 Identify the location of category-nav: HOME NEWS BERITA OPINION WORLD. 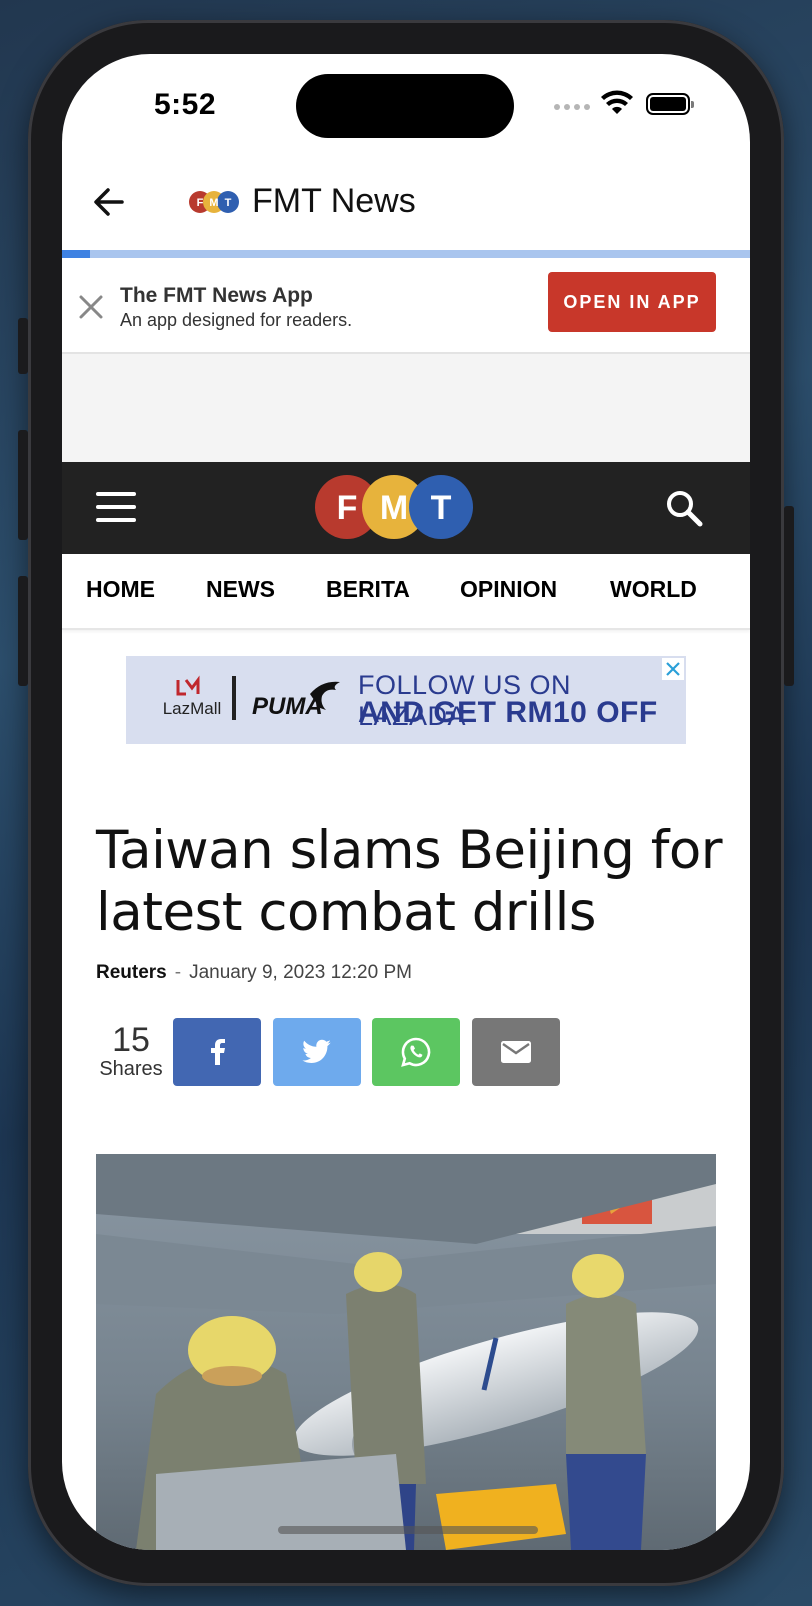
(406, 592).